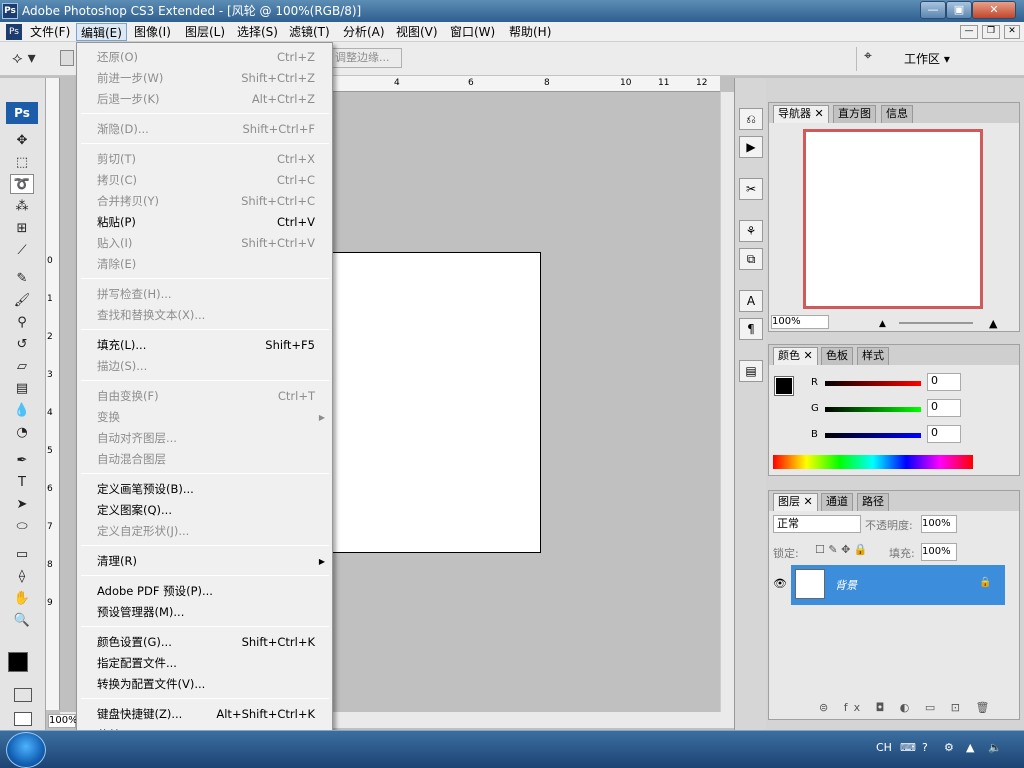 The height and width of the screenshot is (768, 1024). I want to click on edit-menu-item: 粘贴(P) Ctrl+V, so click(206, 222).